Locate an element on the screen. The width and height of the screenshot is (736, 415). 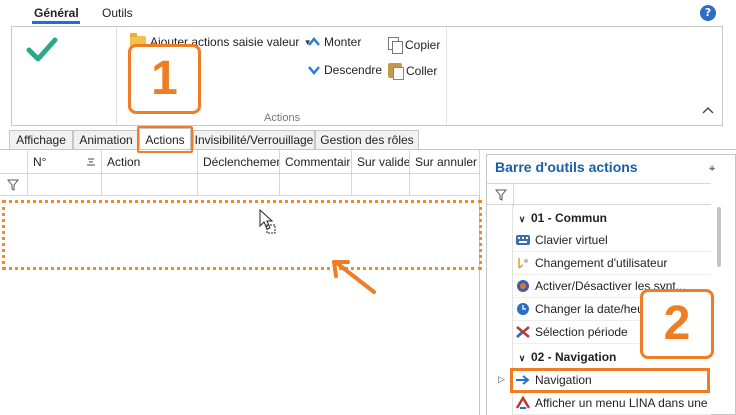
toggle-sync-icon is located at coordinates (523, 286).